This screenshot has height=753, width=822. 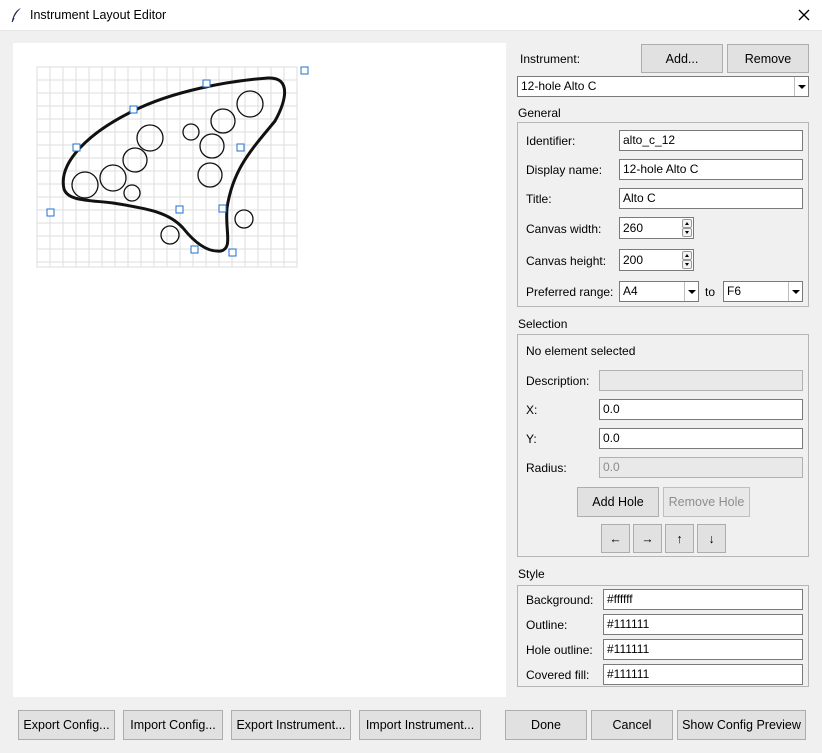 What do you see at coordinates (531, 439) in the screenshot?
I see `y-label: Y:` at bounding box center [531, 439].